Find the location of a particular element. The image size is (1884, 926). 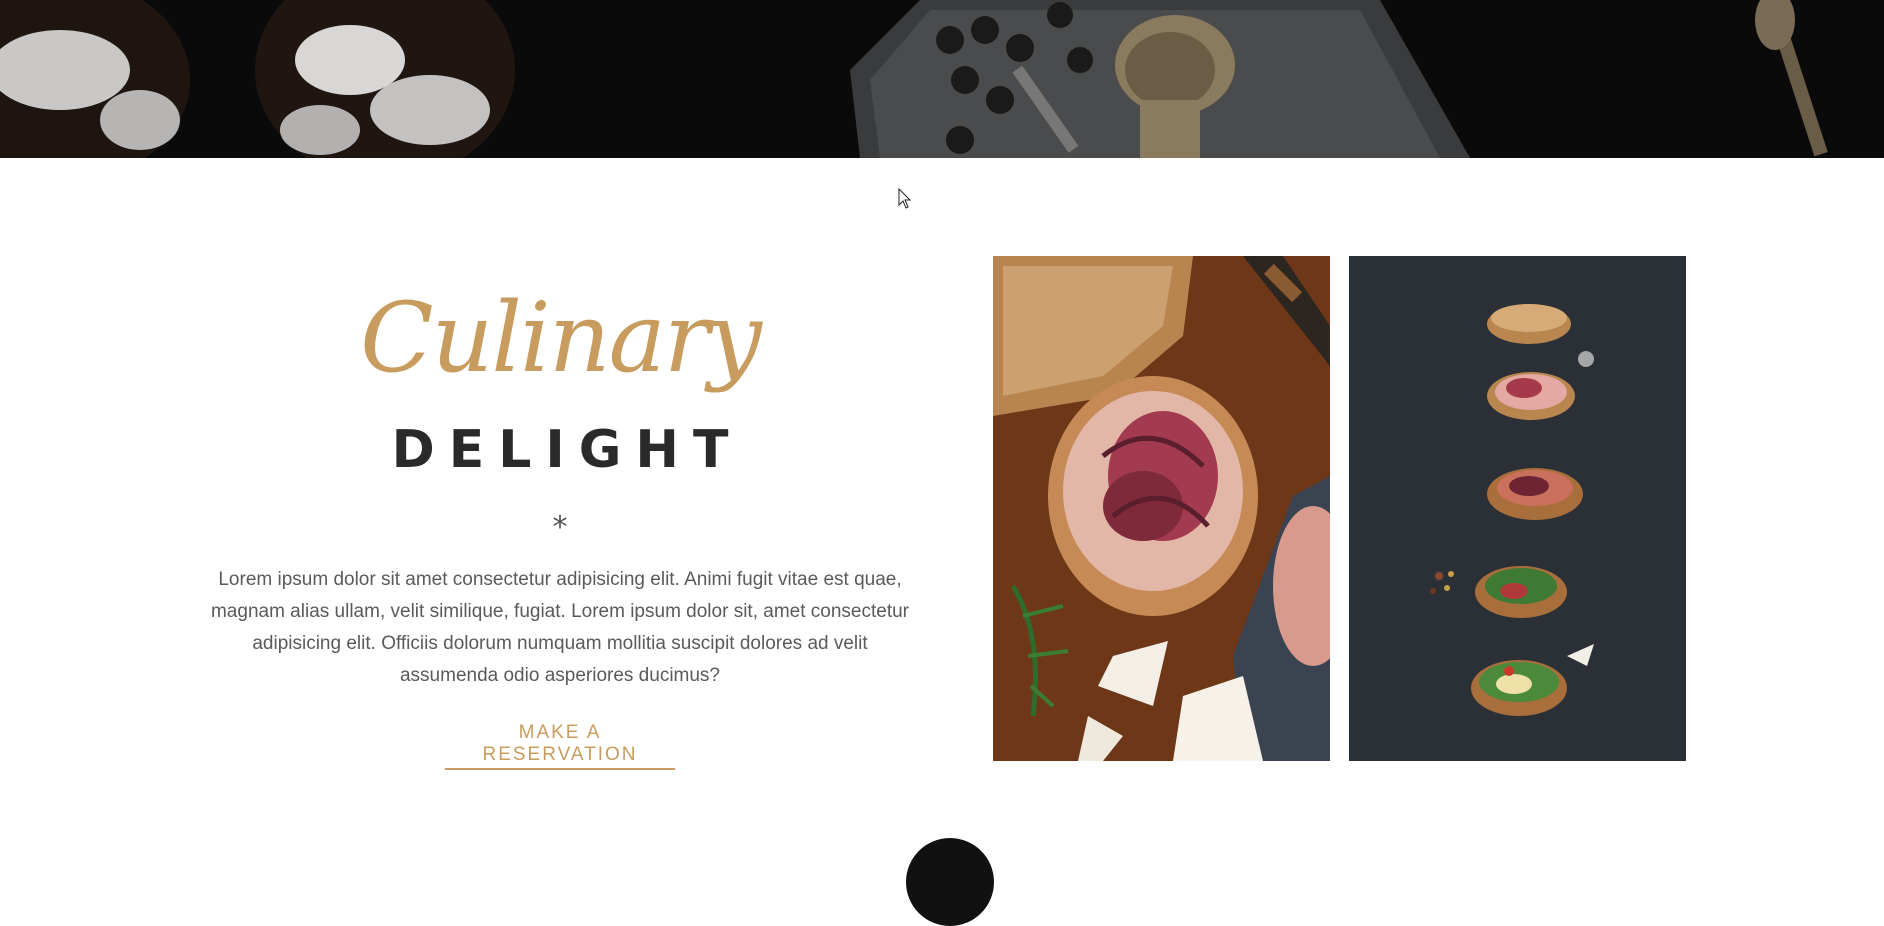

mouse-pointer-icon is located at coordinates (905, 198).